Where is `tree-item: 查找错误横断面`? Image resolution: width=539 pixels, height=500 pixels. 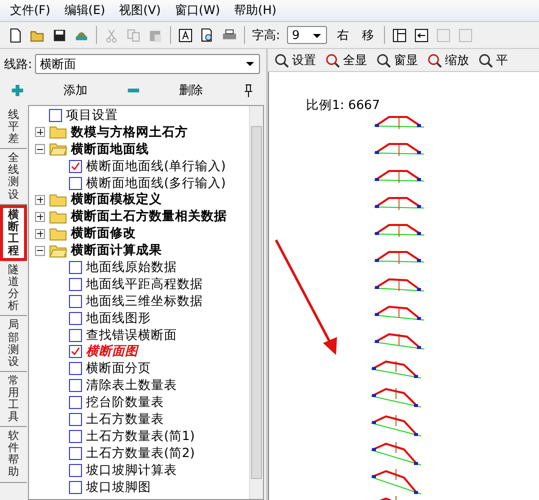
tree-item: 查找错误横断面 is located at coordinates (131, 335).